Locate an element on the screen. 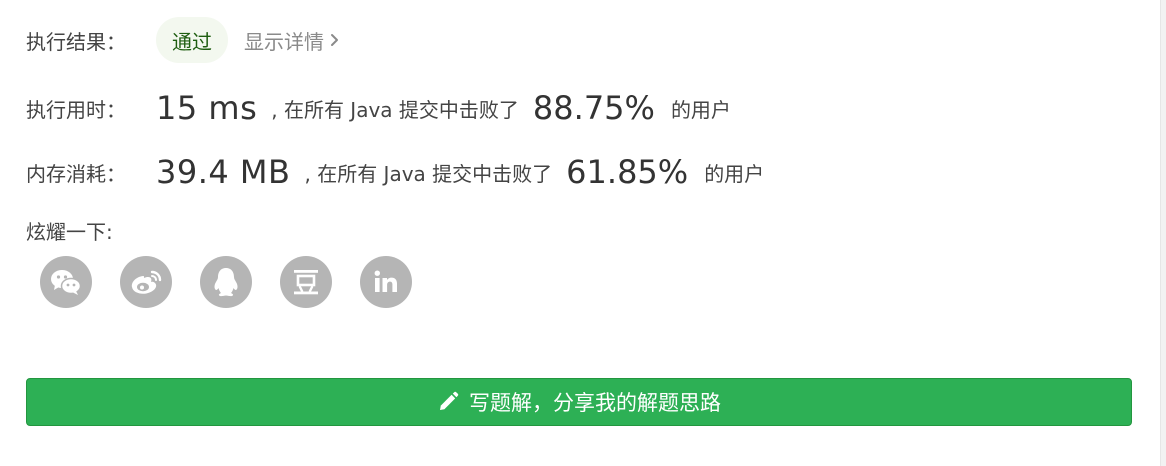 The image size is (1166, 466). wechat-share-button is located at coordinates (66, 282).